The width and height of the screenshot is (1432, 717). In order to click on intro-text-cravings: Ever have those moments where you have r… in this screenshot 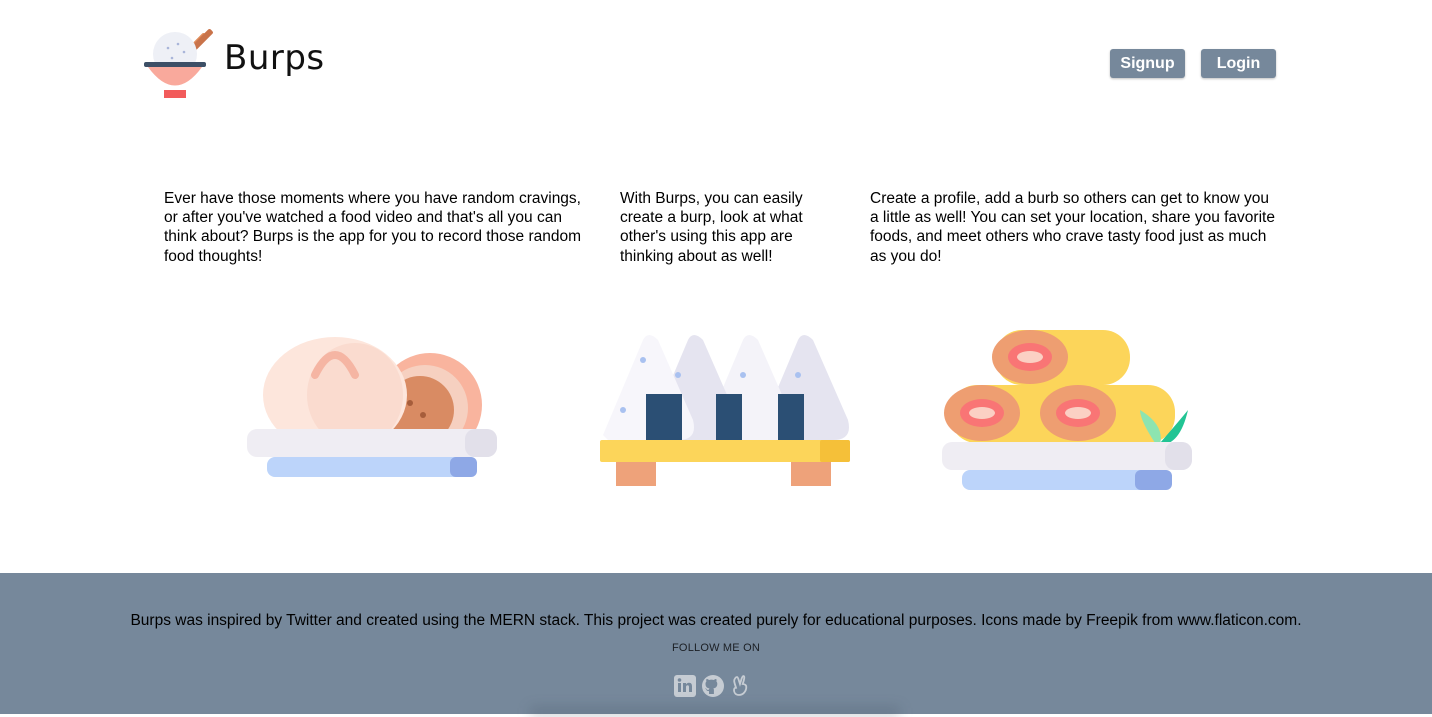, I will do `click(373, 227)`.